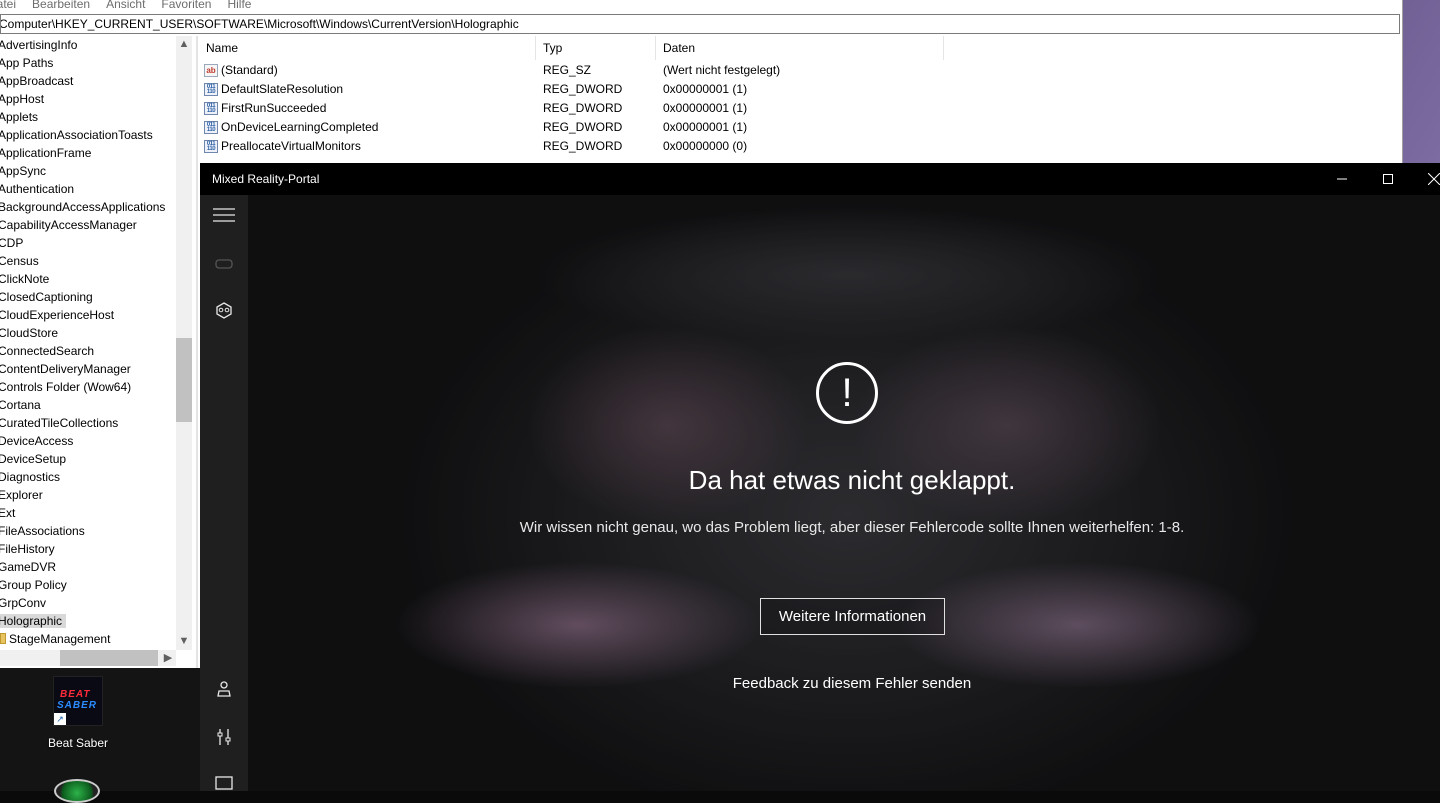 The width and height of the screenshot is (1440, 803). Describe the element at coordinates (88, 531) in the screenshot. I see `tree-item: FileAssociations` at that location.